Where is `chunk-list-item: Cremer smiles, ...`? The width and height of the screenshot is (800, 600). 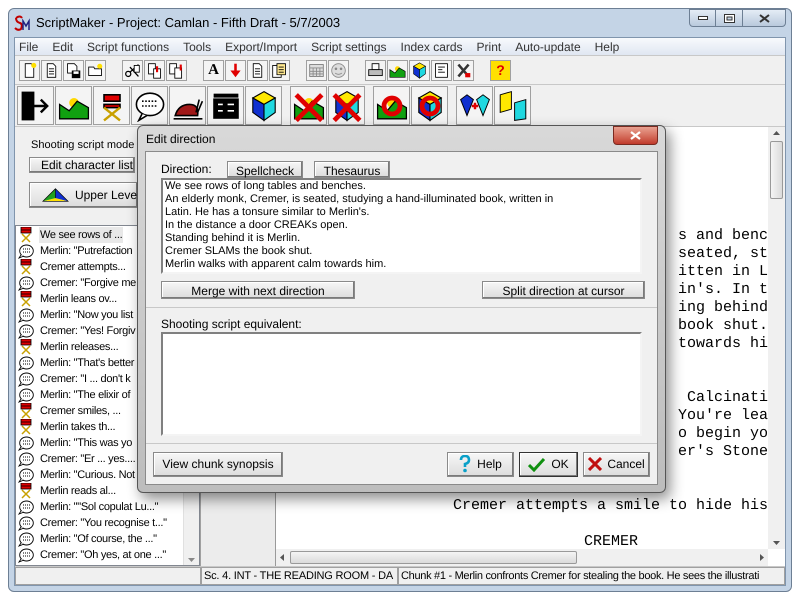
chunk-list-item: Cremer smiles, ... is located at coordinates (80, 411).